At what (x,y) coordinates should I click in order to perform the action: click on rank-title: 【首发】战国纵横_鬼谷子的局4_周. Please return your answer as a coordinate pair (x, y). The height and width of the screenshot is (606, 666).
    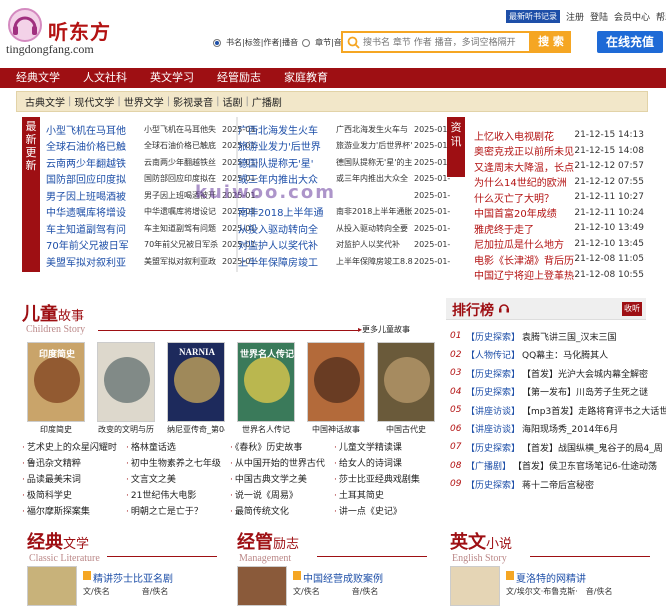
    Looking at the image, I should click on (592, 447).